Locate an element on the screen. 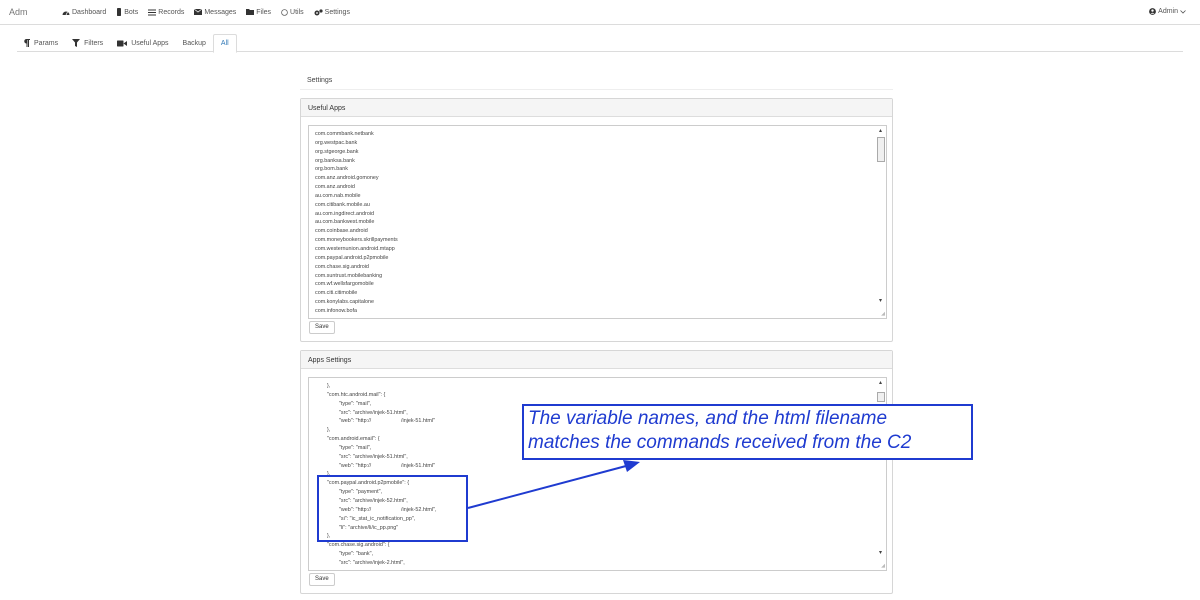 The width and height of the screenshot is (1200, 600). cogs-icon is located at coordinates (318, 11).